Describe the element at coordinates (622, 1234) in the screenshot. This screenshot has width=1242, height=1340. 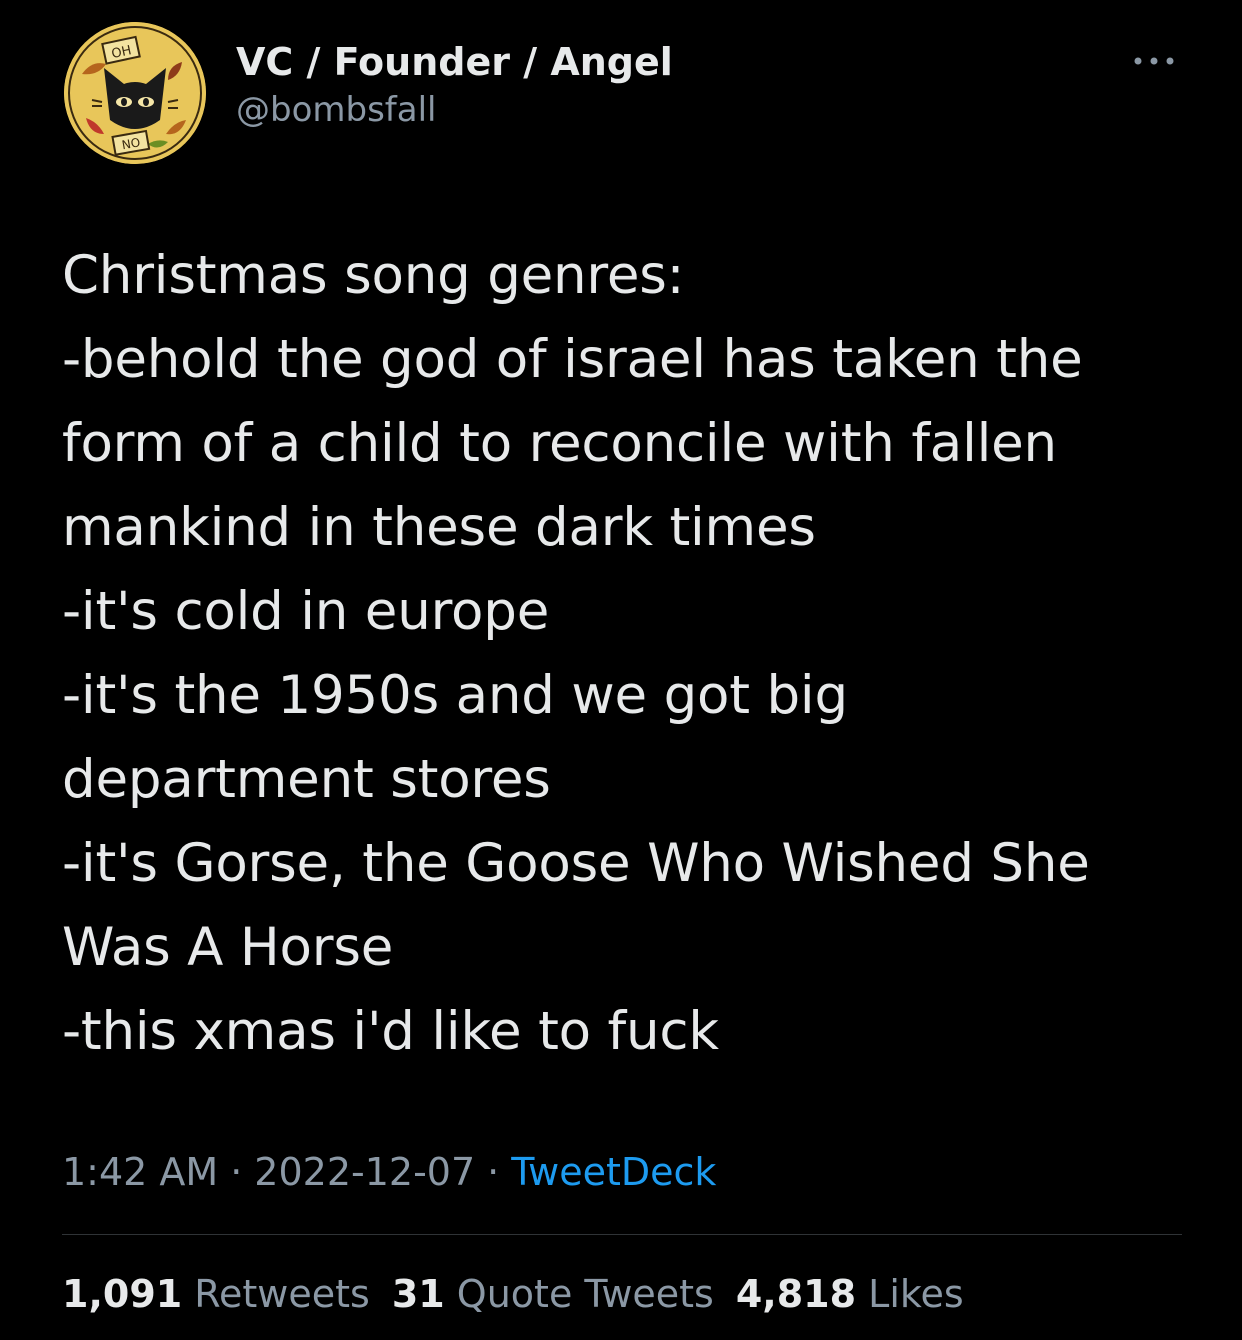
I see `divider` at that location.